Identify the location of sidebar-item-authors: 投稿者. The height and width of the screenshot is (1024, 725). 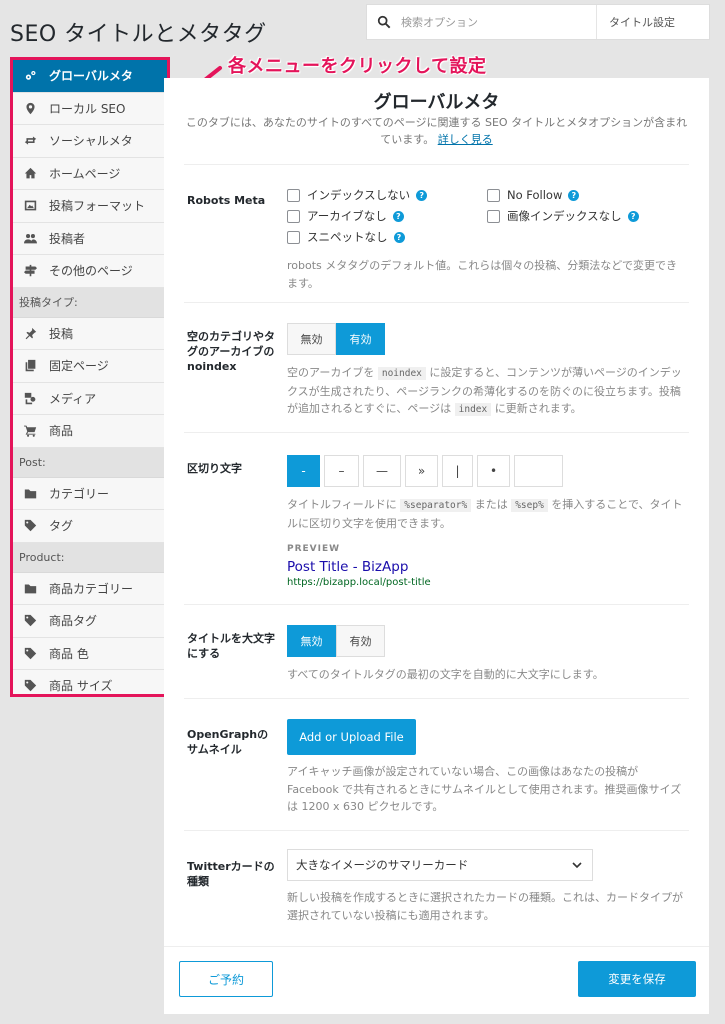
(90, 238).